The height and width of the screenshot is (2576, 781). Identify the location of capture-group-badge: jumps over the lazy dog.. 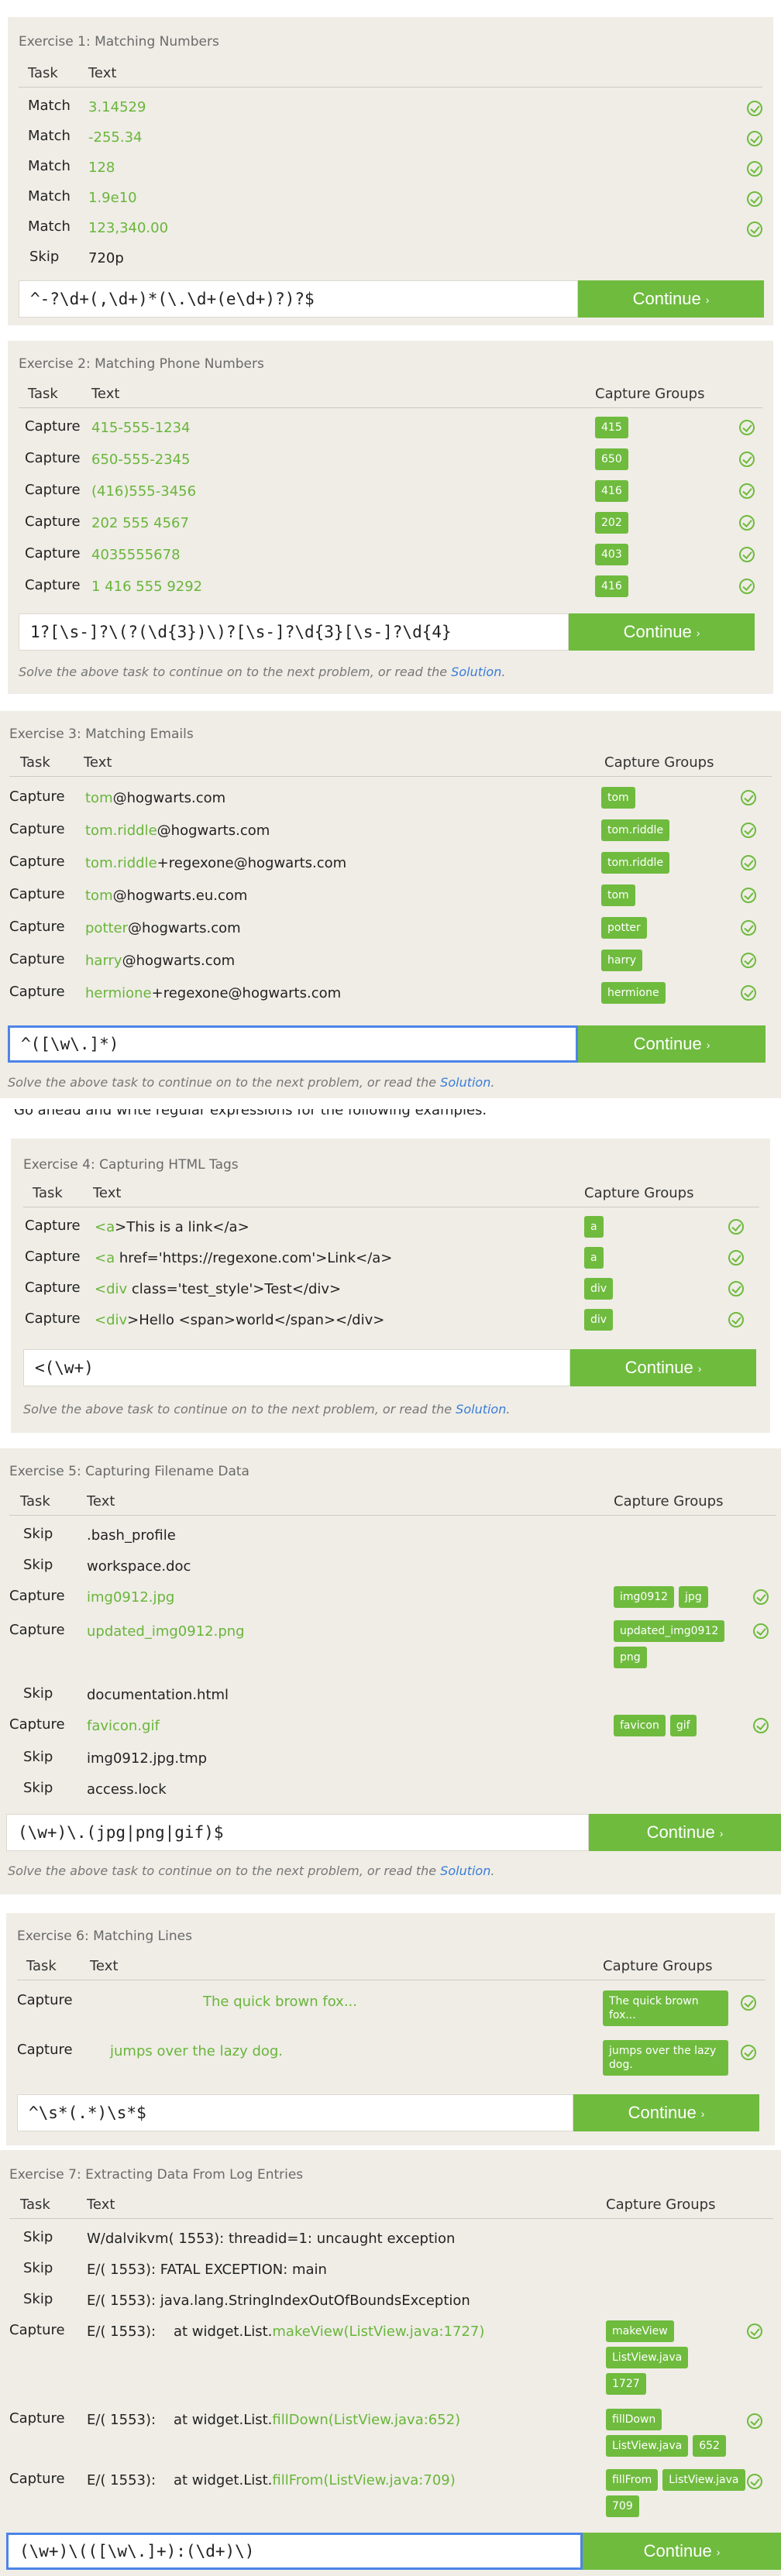
(665, 2058).